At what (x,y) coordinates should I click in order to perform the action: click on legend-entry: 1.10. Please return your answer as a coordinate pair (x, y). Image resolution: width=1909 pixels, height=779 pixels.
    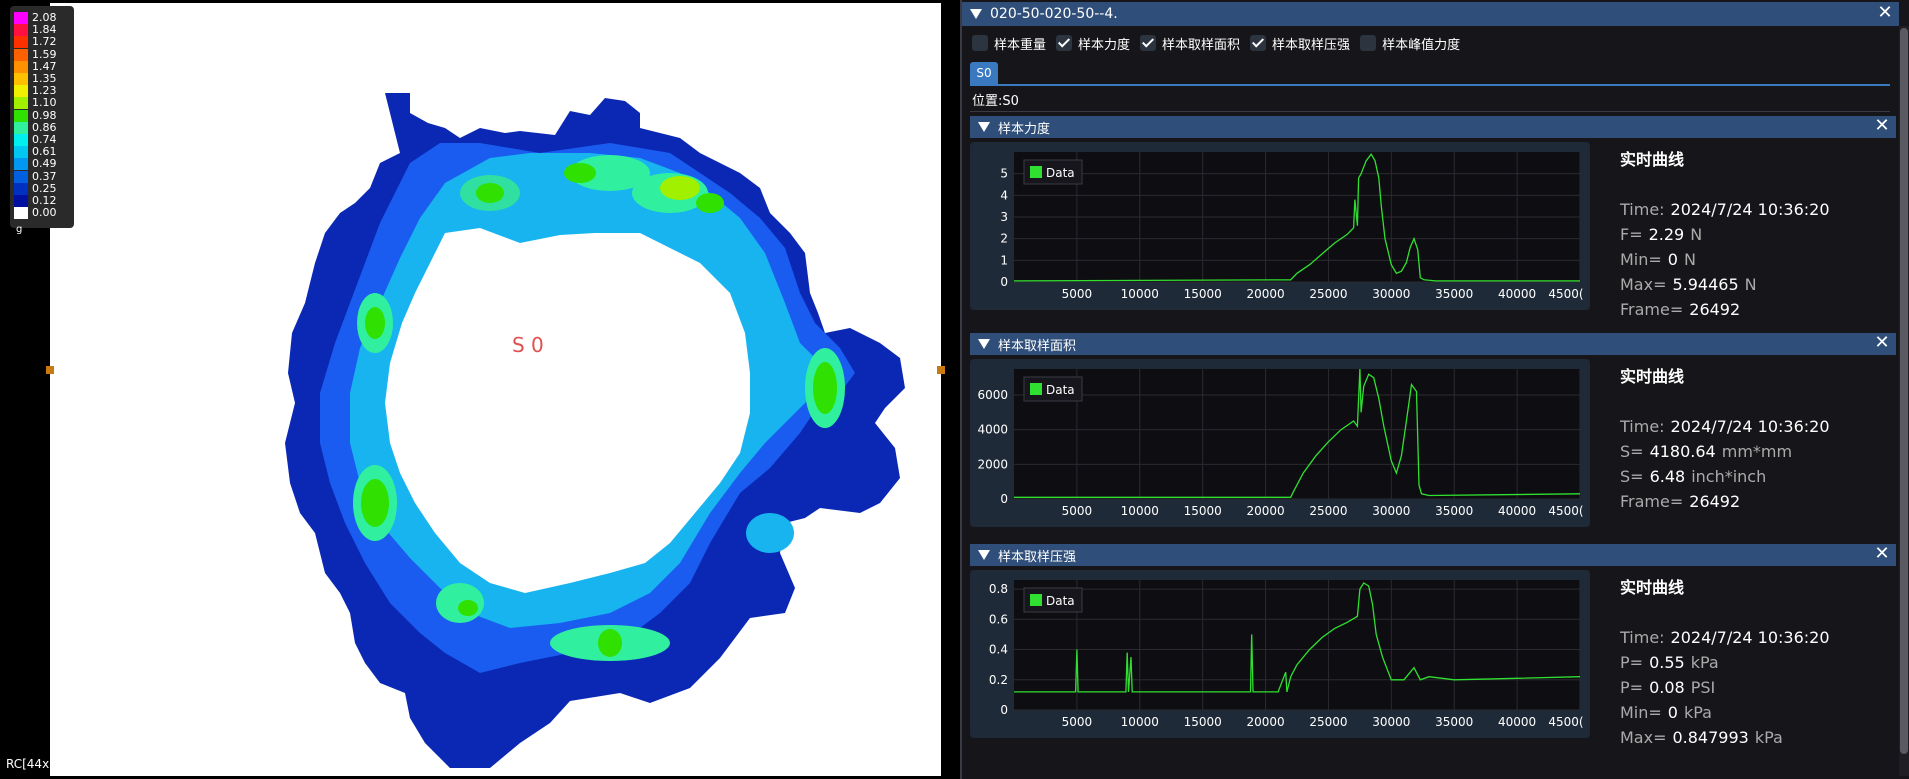
    Looking at the image, I should click on (35, 103).